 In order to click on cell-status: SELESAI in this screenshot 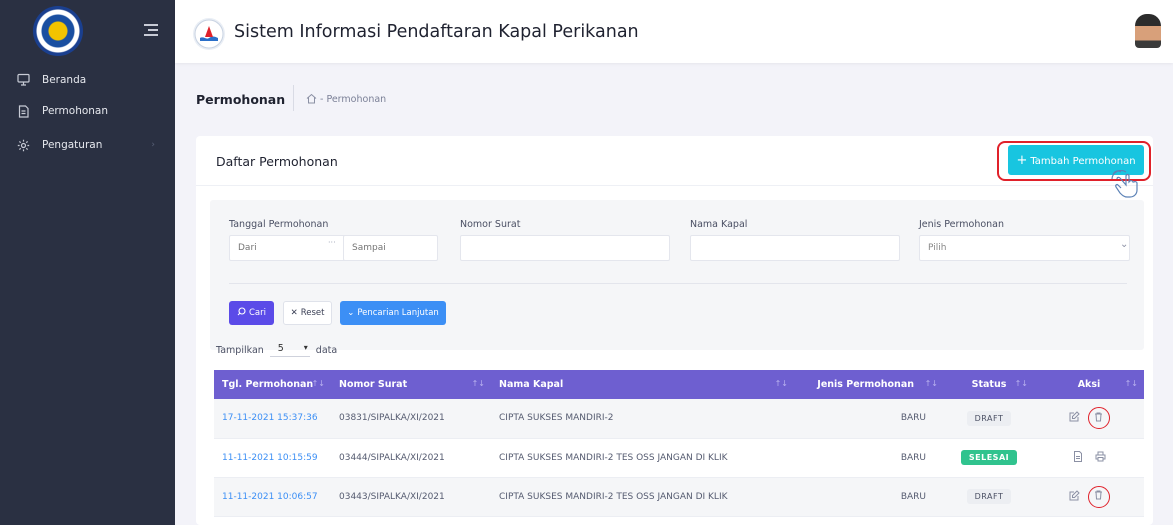, I will do `click(989, 458)`.